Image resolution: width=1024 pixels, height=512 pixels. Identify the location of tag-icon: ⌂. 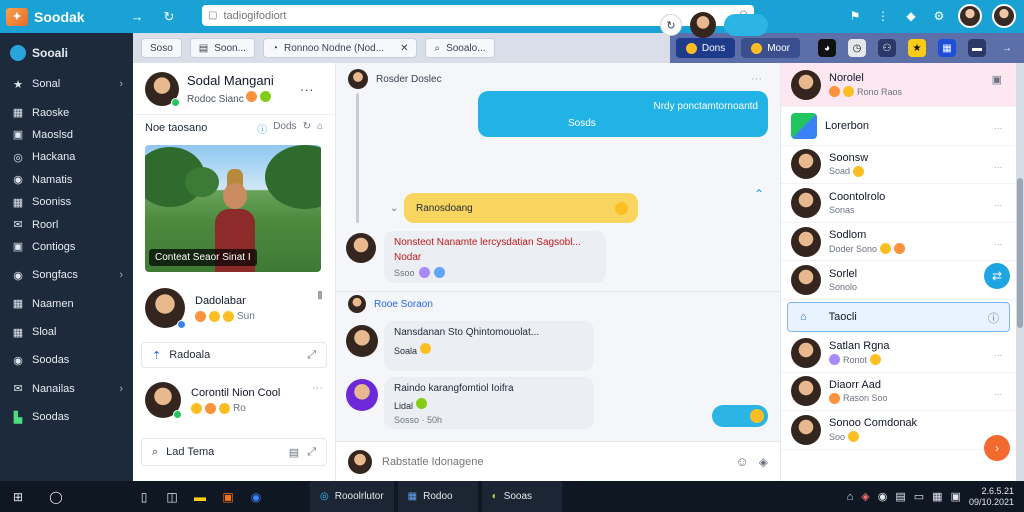
(320, 128).